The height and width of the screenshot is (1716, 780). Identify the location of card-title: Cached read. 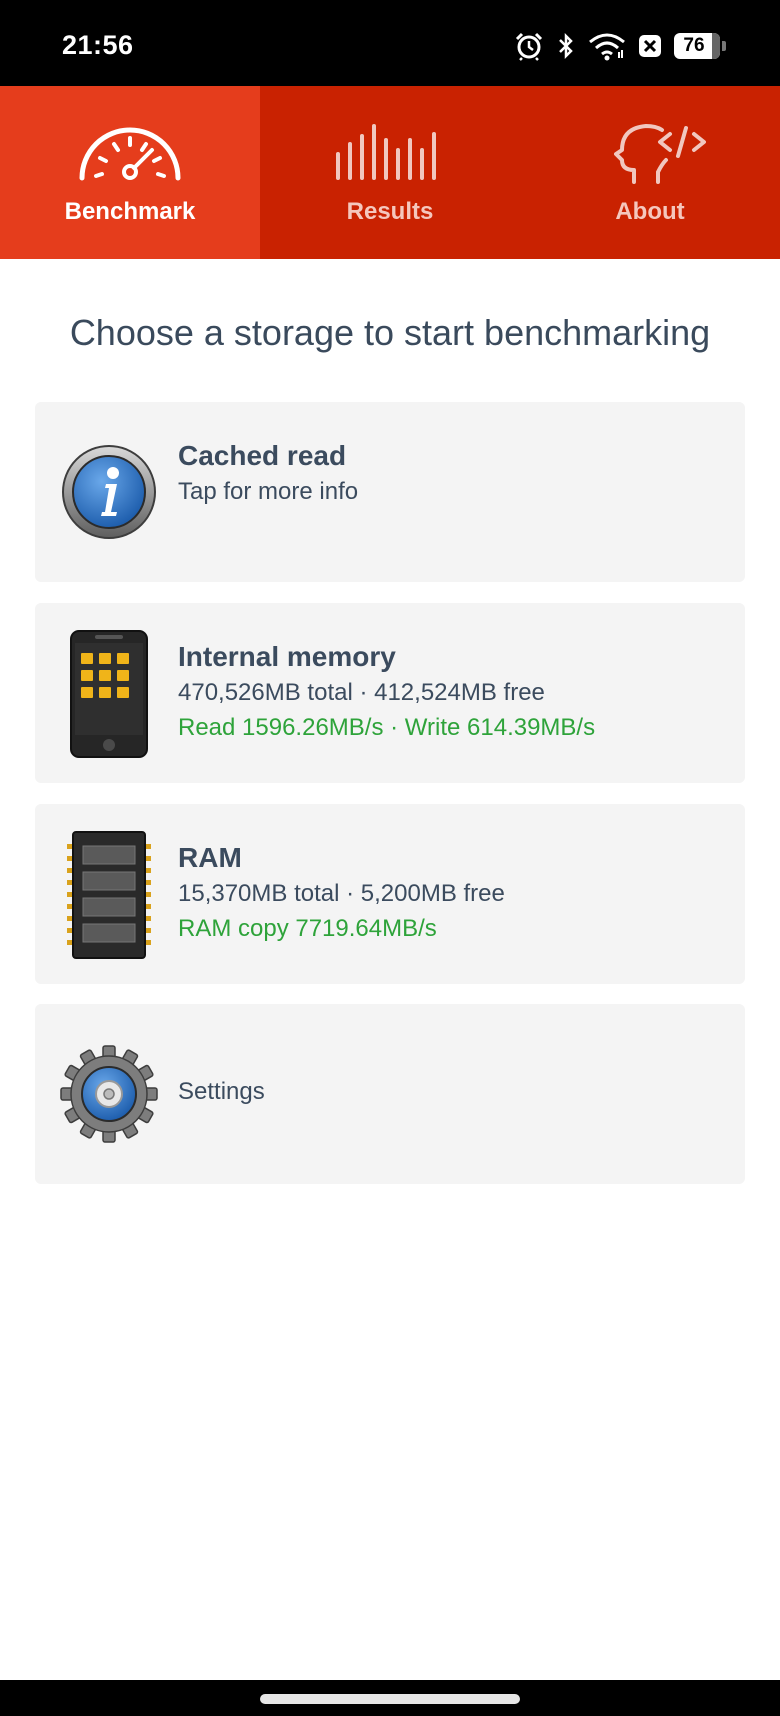
(262, 455).